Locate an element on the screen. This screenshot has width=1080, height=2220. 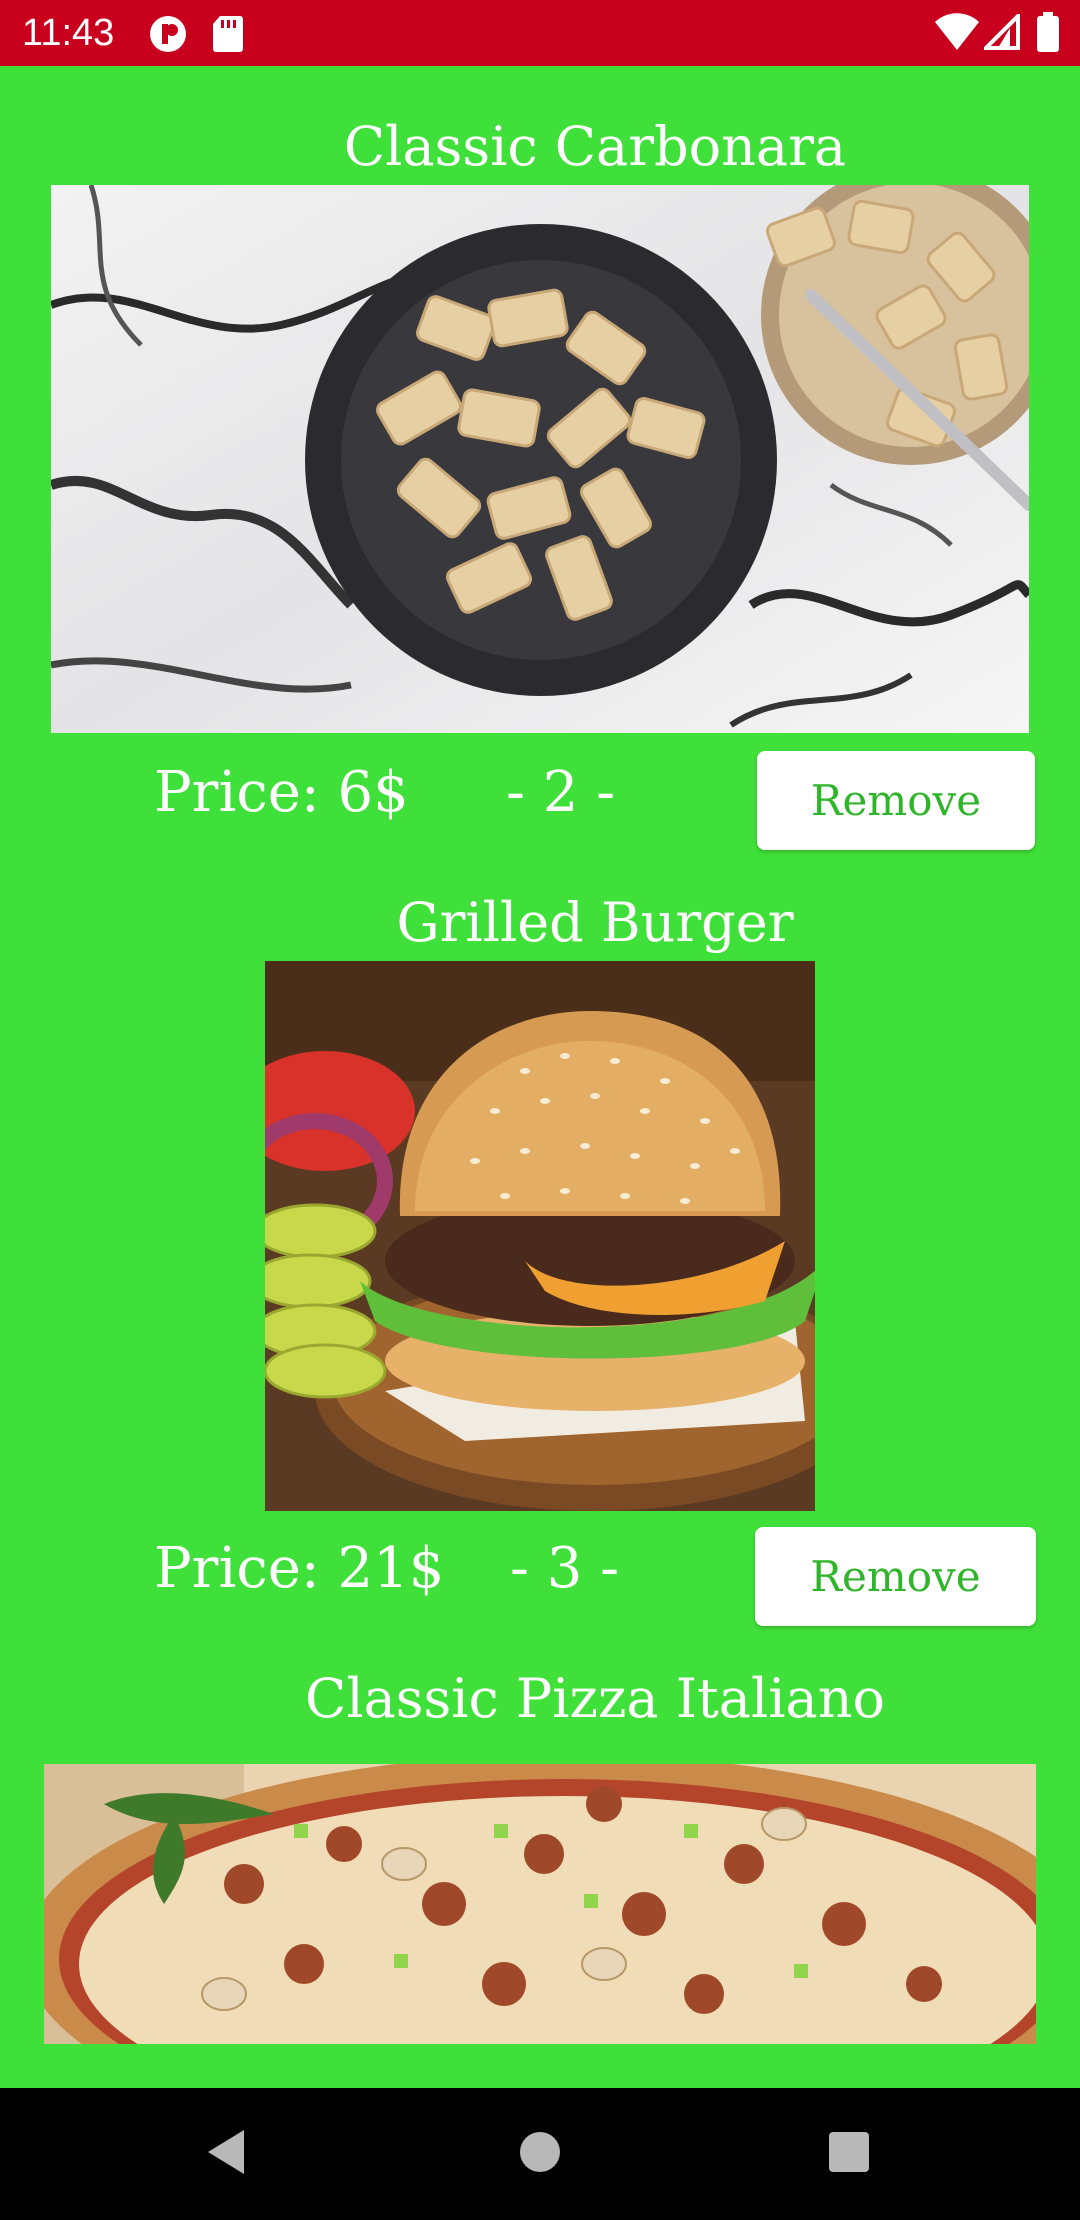
grilled-burger-photo is located at coordinates (540, 1236).